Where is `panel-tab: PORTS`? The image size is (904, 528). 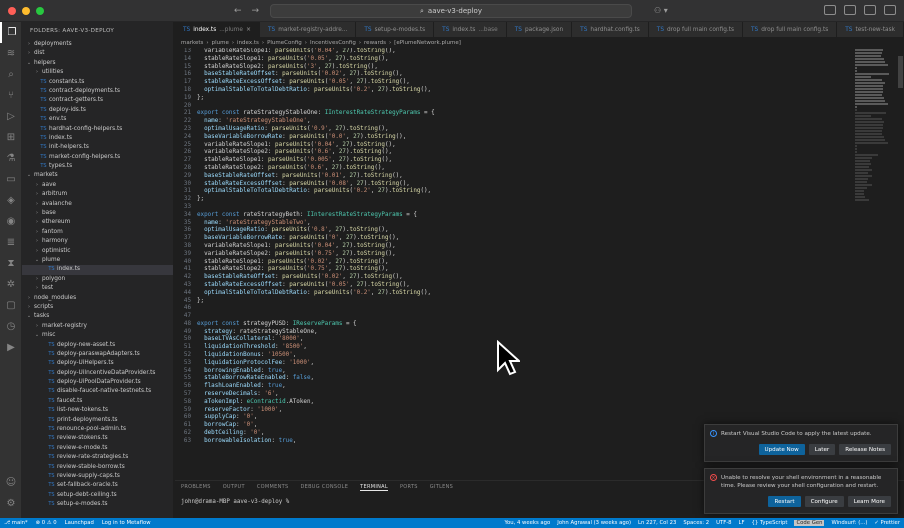
panel-tab: PORTS is located at coordinates (409, 487).